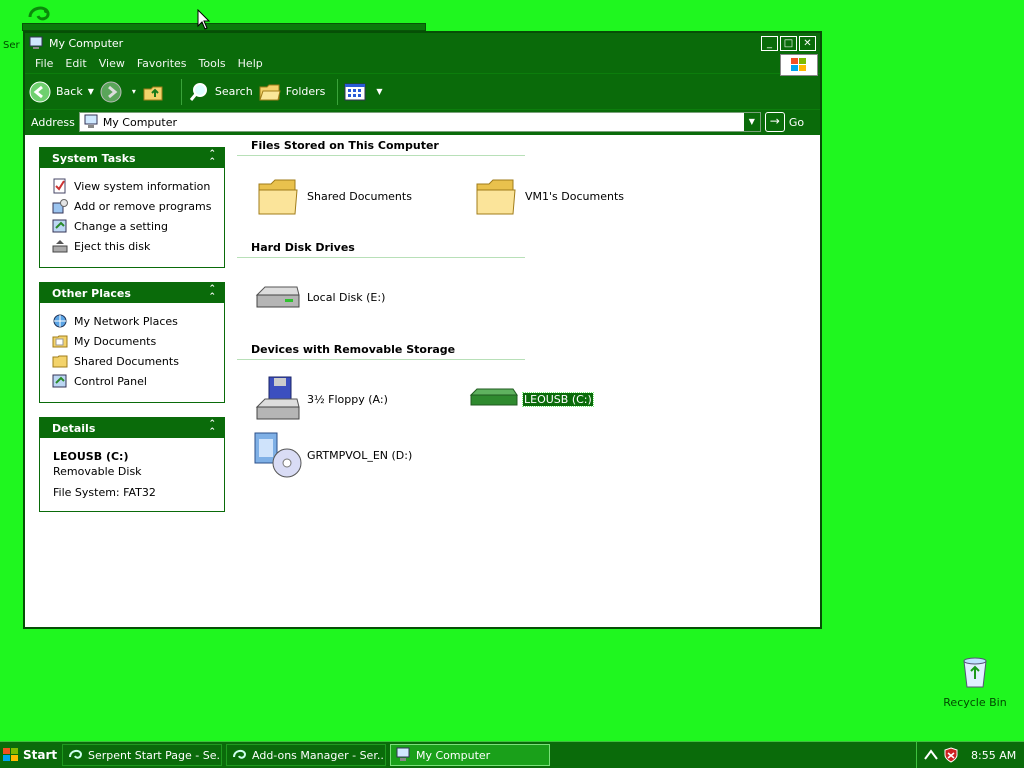 The width and height of the screenshot is (1024, 768). Describe the element at coordinates (69, 91) in the screenshot. I see `back-label: Back` at that location.